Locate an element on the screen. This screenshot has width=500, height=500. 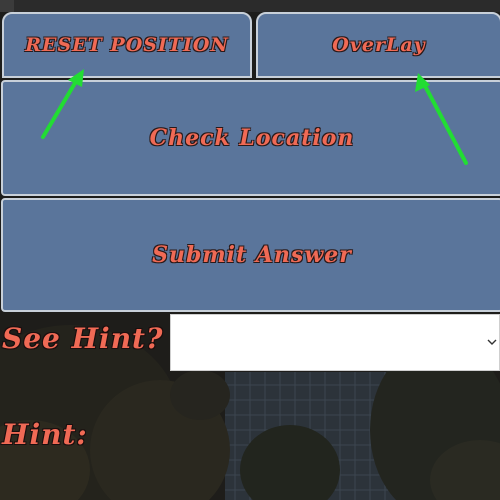
overlay-button: OverLay is located at coordinates (378, 45).